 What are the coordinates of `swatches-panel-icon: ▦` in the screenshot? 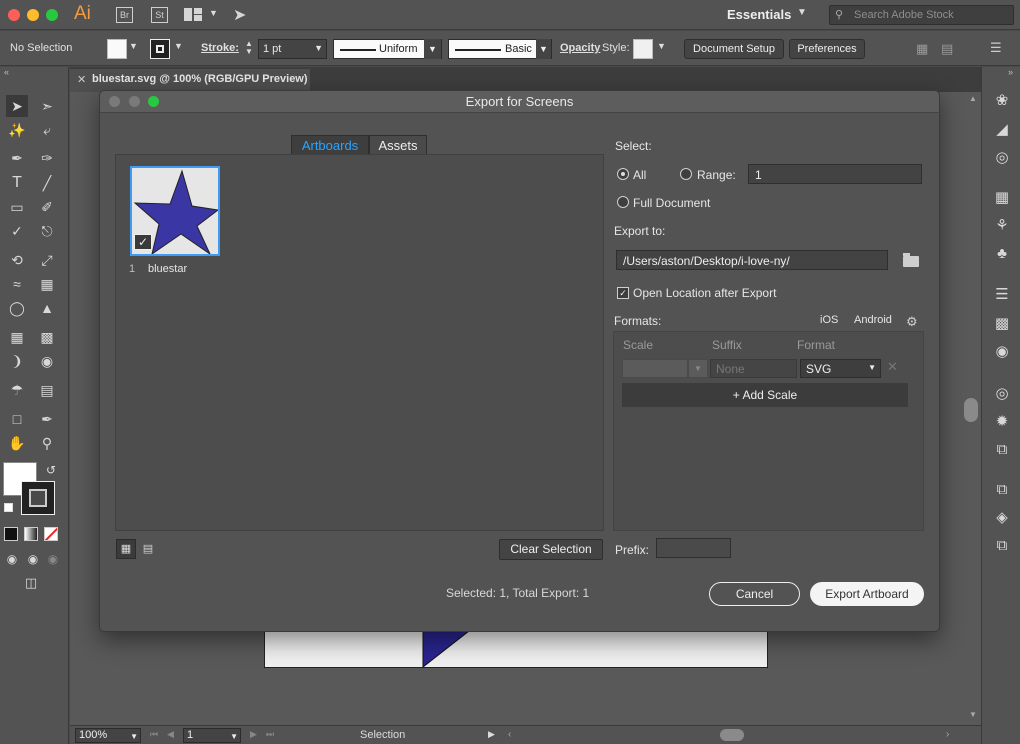 It's located at (1002, 198).